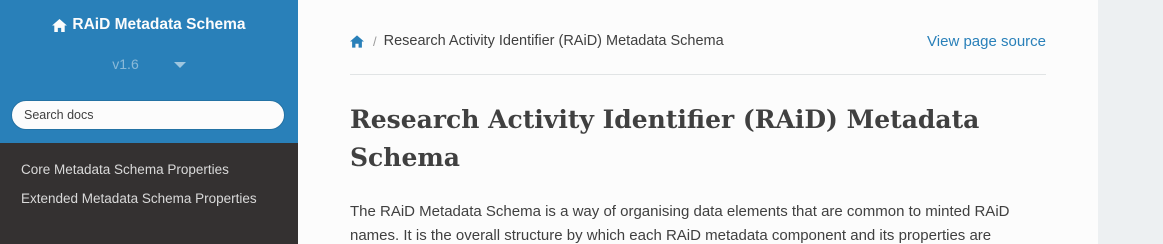 This screenshot has height=244, width=1163. I want to click on chevron-down-icon, so click(179, 65).